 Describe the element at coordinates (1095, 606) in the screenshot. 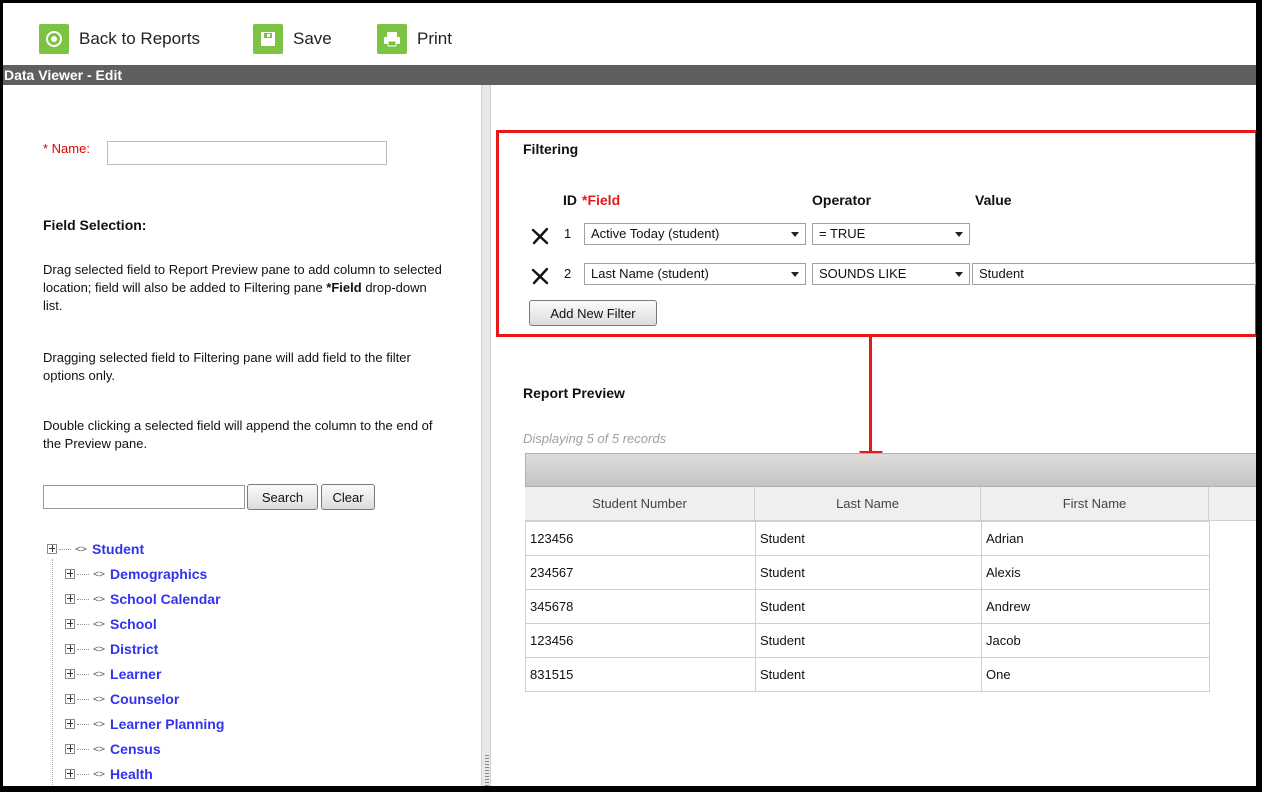

I see `cell-first-name: Andrew` at that location.